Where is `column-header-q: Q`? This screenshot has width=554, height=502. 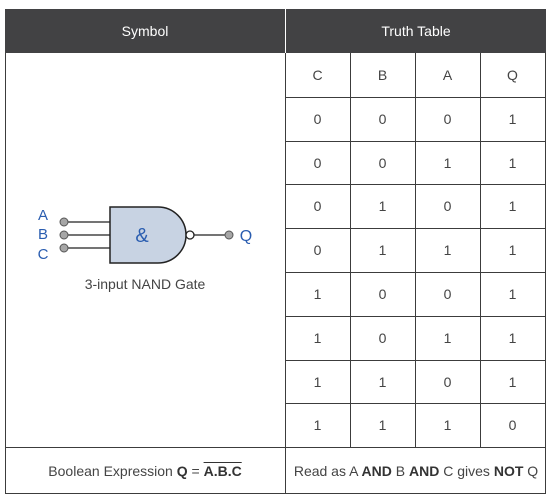
column-header-q: Q is located at coordinates (512, 75).